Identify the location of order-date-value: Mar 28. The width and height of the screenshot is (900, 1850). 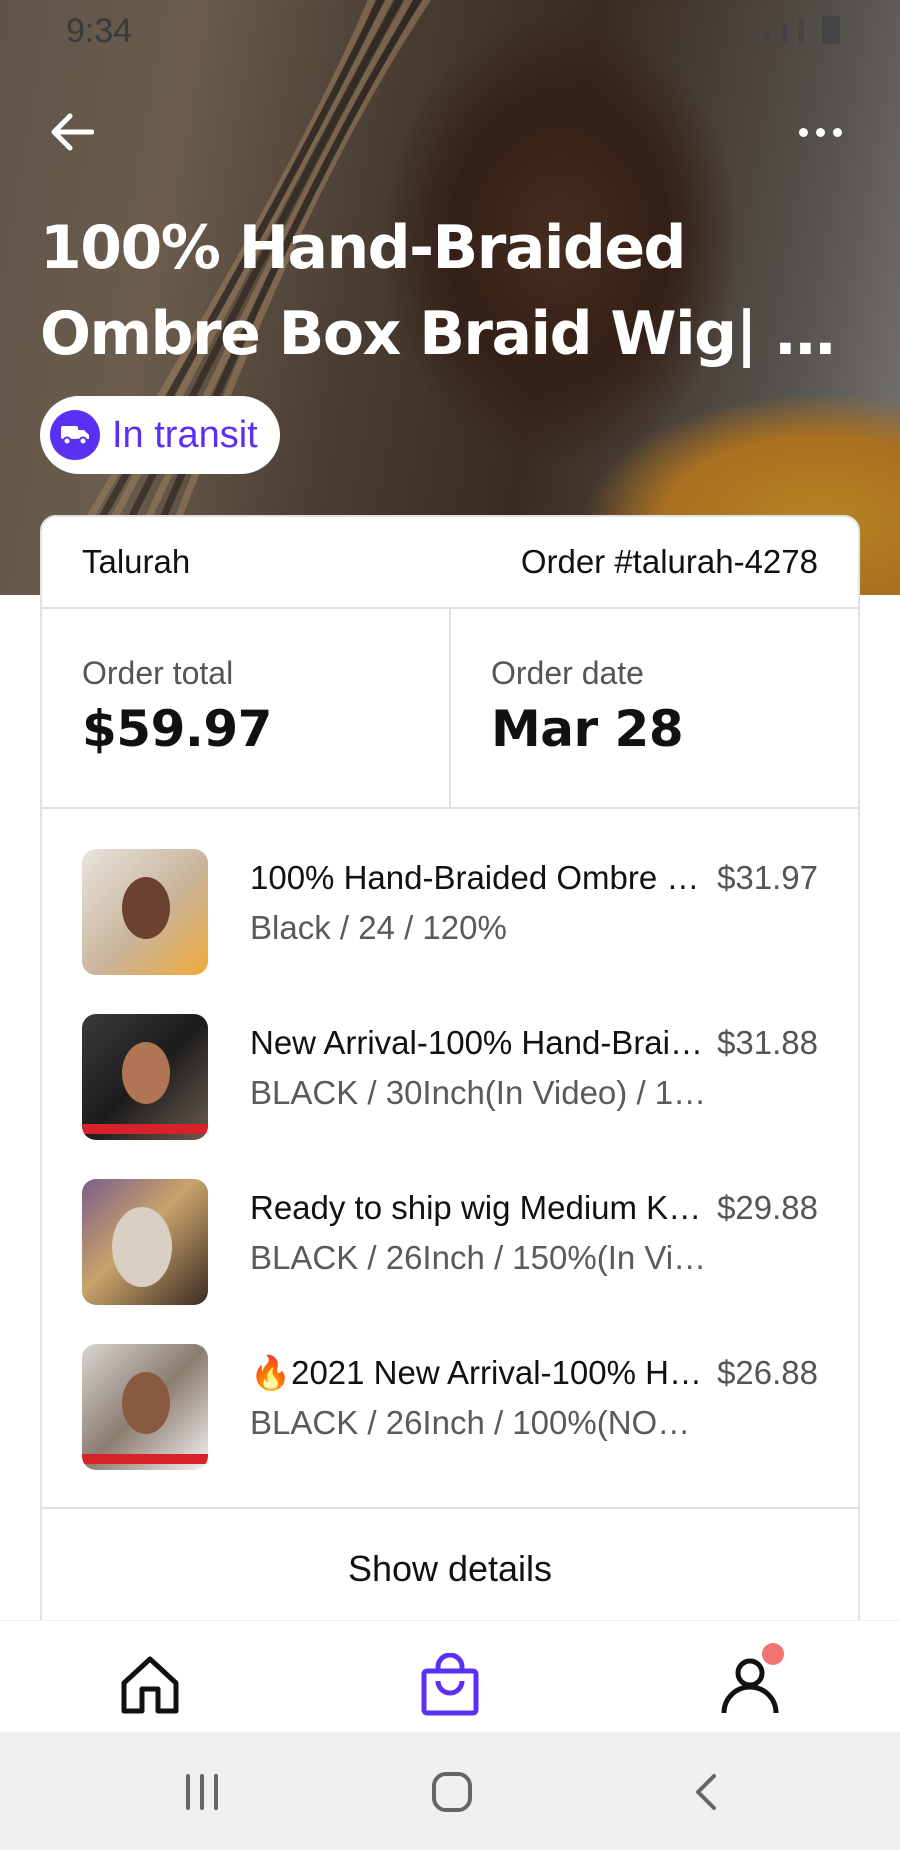
(587, 729).